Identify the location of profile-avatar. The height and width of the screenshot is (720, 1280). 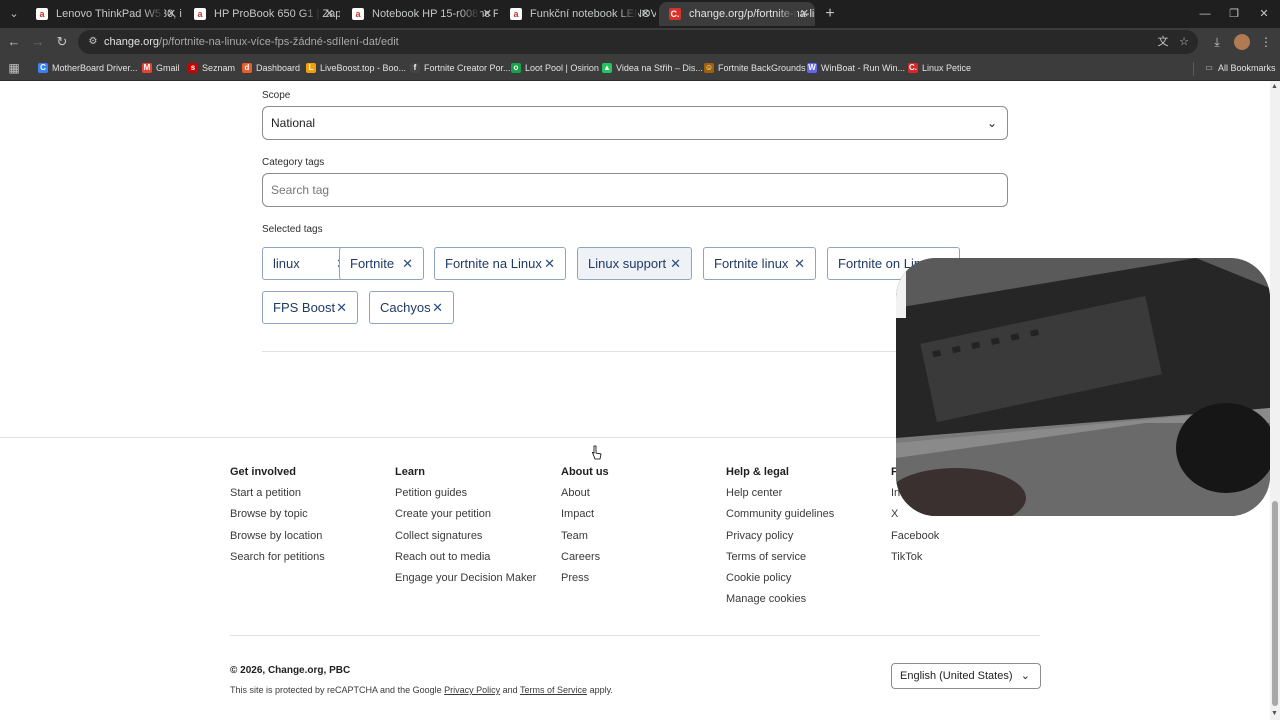
(1242, 42).